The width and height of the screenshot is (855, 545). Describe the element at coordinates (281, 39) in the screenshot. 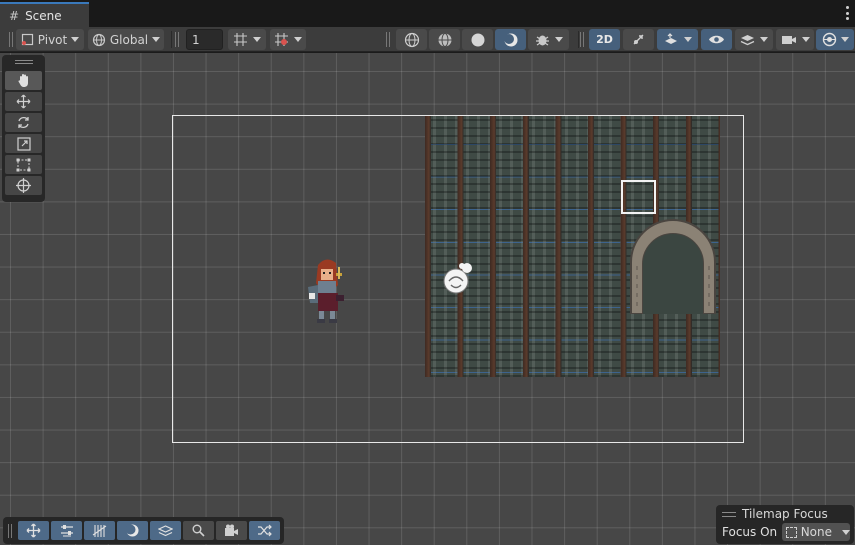

I see `increment-snap-icon` at that location.